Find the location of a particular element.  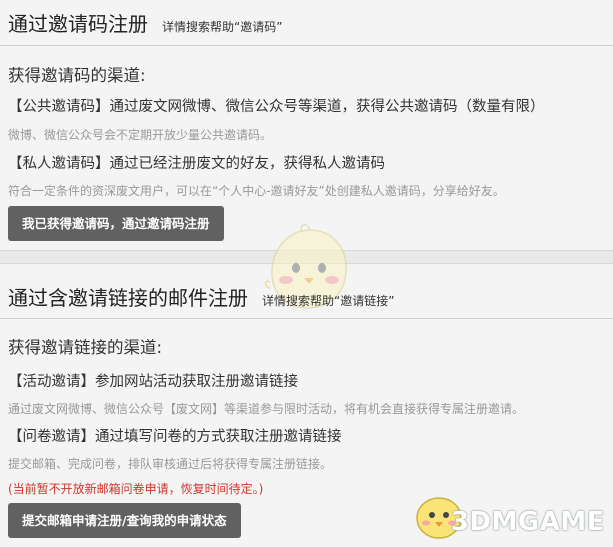

invite-code-title: 通过邀请码注册 is located at coordinates (78, 24).